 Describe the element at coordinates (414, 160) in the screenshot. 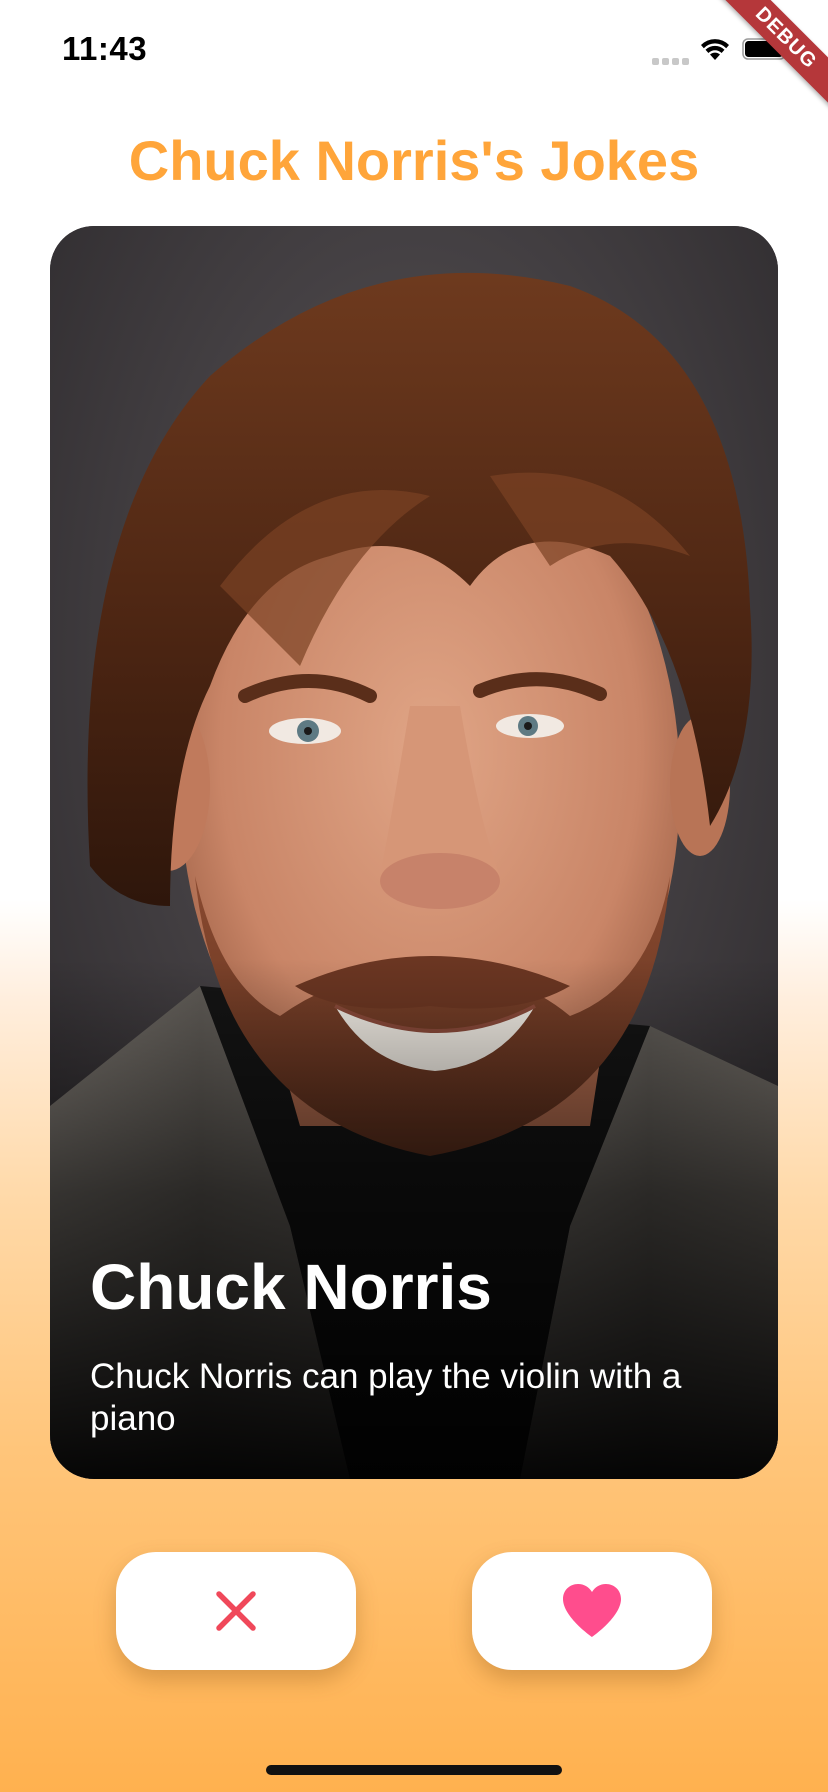

I see `page-title: Chuck Norris's Jokes` at that location.